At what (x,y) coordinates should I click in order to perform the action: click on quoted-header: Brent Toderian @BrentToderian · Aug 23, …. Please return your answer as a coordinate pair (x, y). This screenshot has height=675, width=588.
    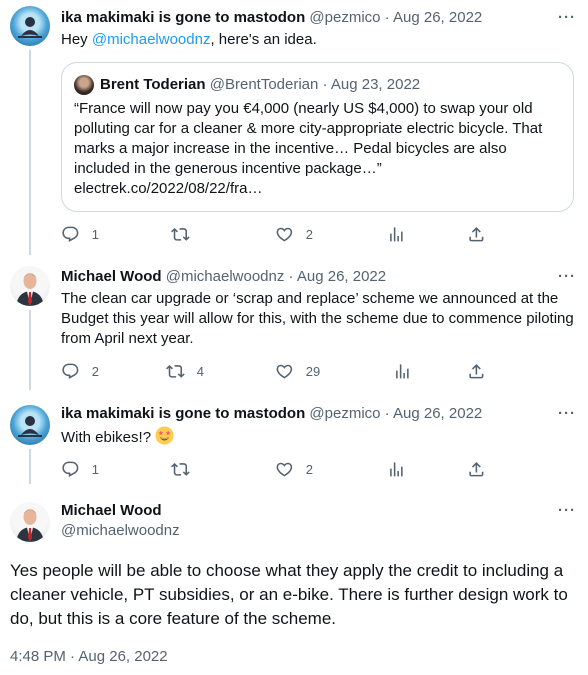
    Looking at the image, I should click on (260, 85).